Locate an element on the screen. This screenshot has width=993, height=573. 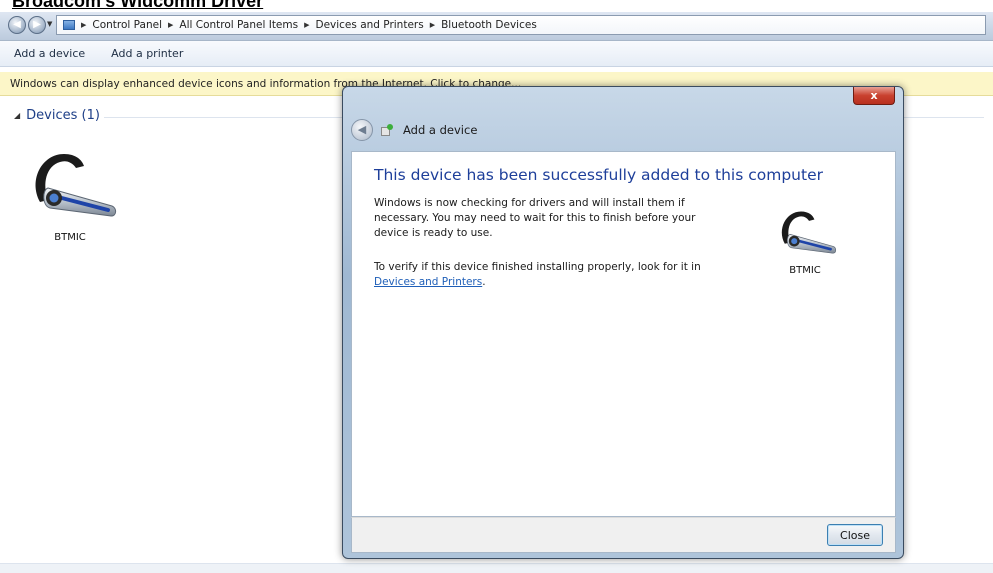
dialog-back-button: ◀ is located at coordinates (362, 130).